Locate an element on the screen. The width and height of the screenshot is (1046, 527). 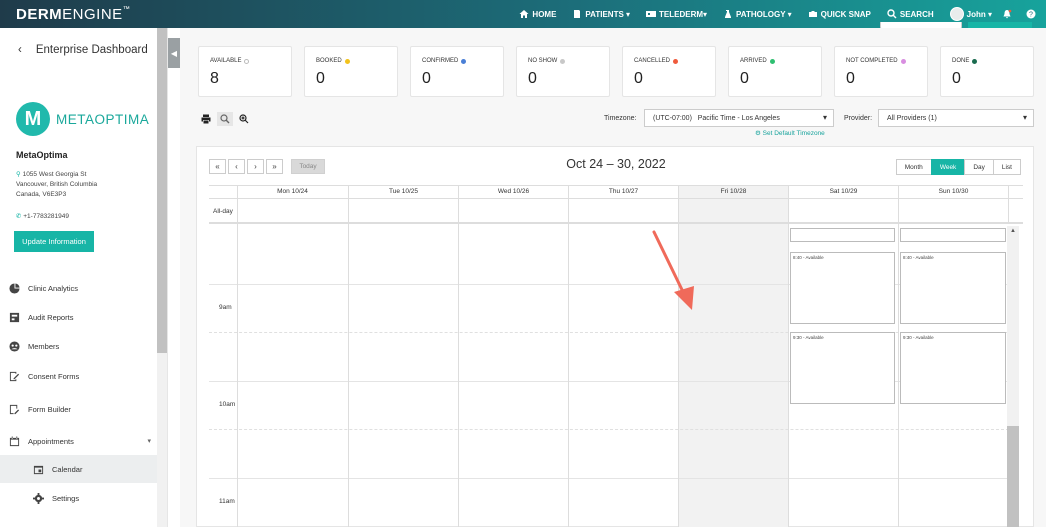
sidebar-item-label: Appointments is located at coordinates (51, 441).